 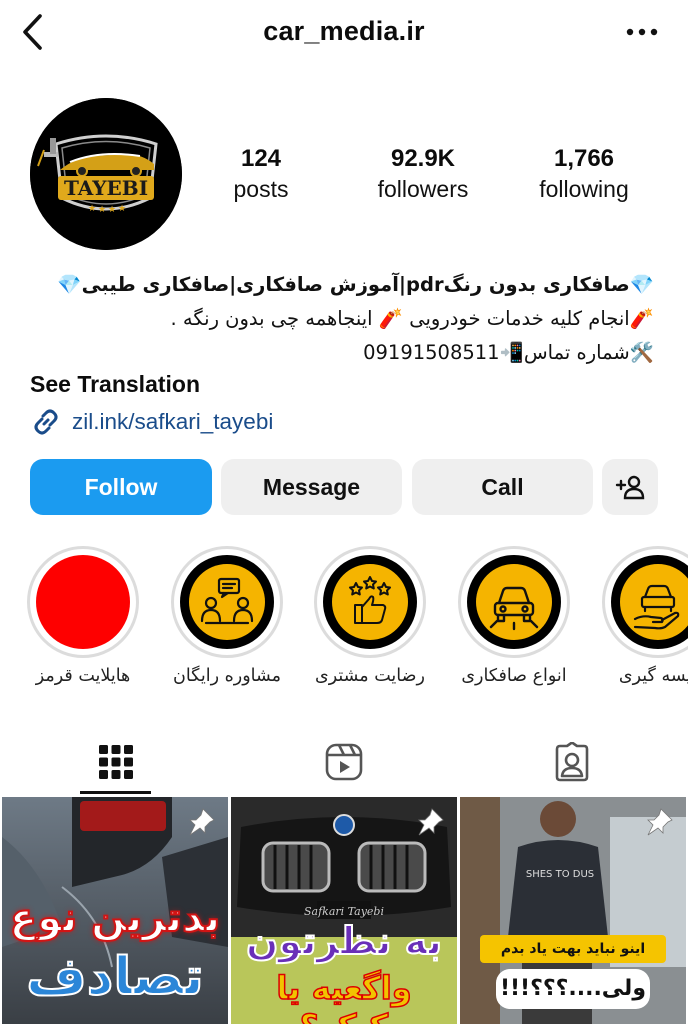 I want to click on svg-text: SHES TO DUS, so click(x=560, y=874).